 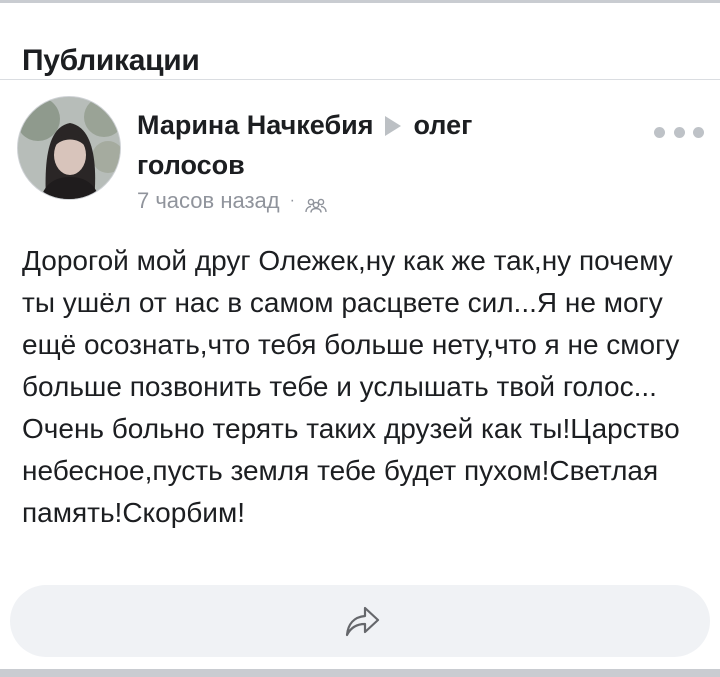 I want to click on post-timestamp: 7 часов назад, so click(x=208, y=201).